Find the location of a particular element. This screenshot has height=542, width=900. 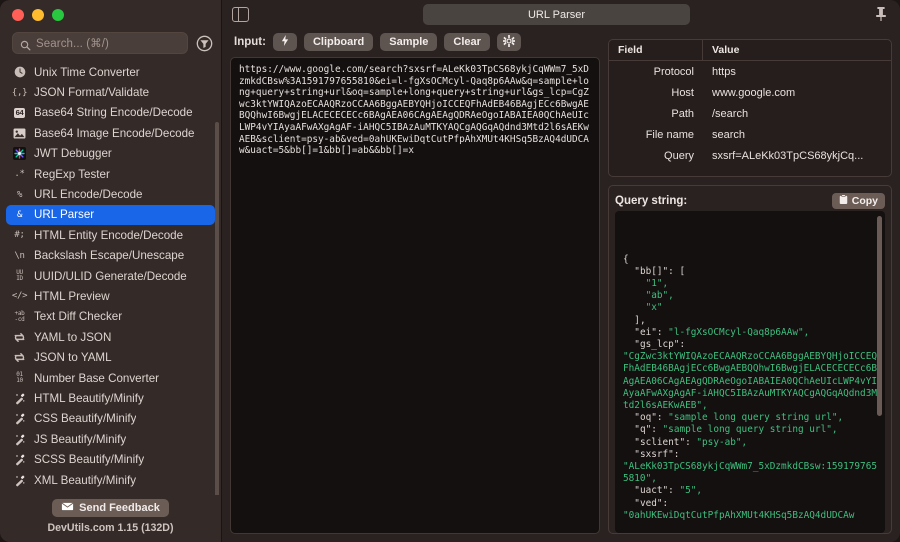

table-cell-value: search is located at coordinates (729, 134).